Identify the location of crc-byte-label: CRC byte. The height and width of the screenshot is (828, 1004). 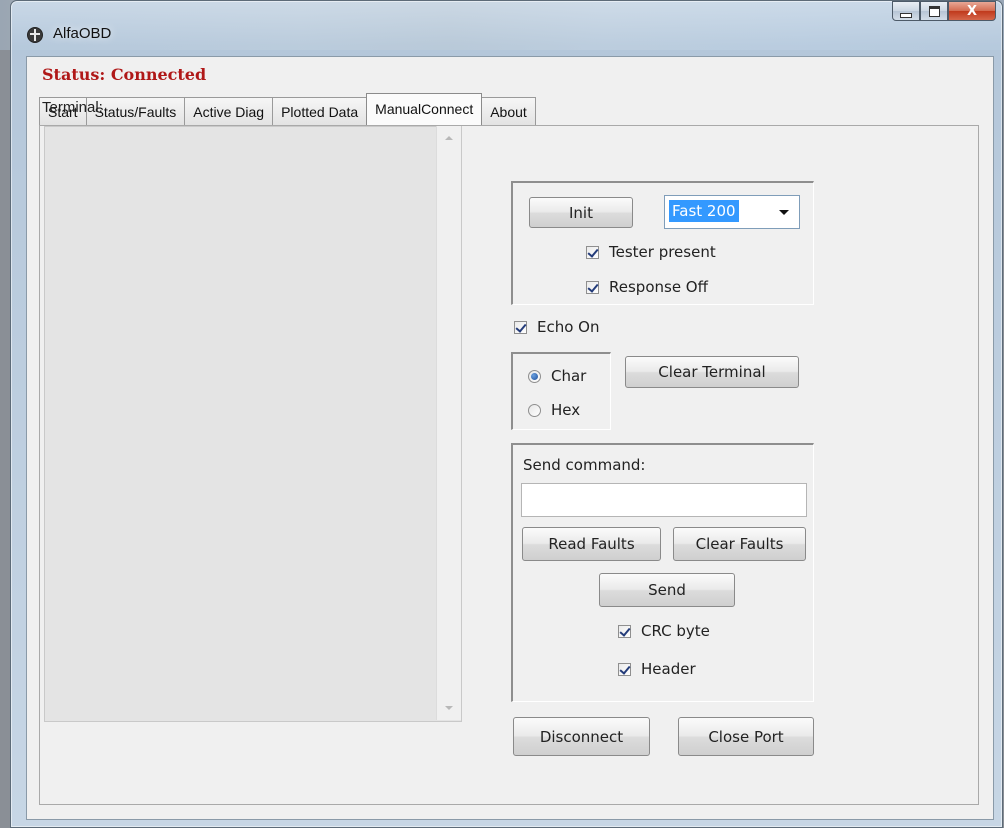
(675, 631).